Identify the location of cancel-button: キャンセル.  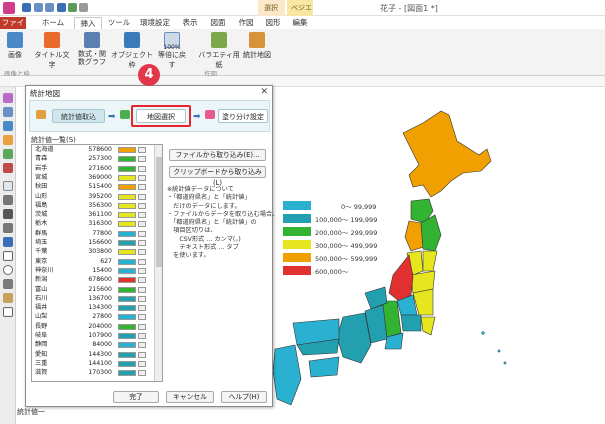
(190, 397).